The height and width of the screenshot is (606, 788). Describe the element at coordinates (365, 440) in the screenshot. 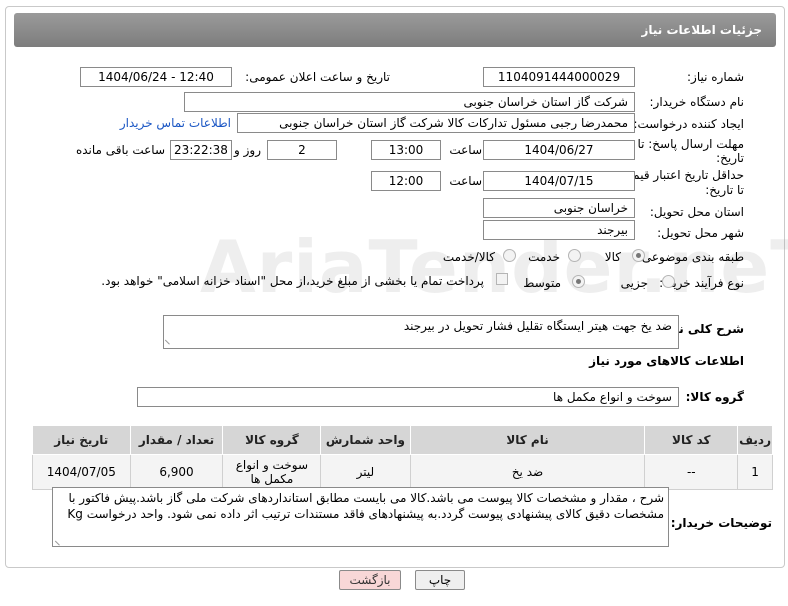

I see `col-unit: واحد شمارش` at that location.